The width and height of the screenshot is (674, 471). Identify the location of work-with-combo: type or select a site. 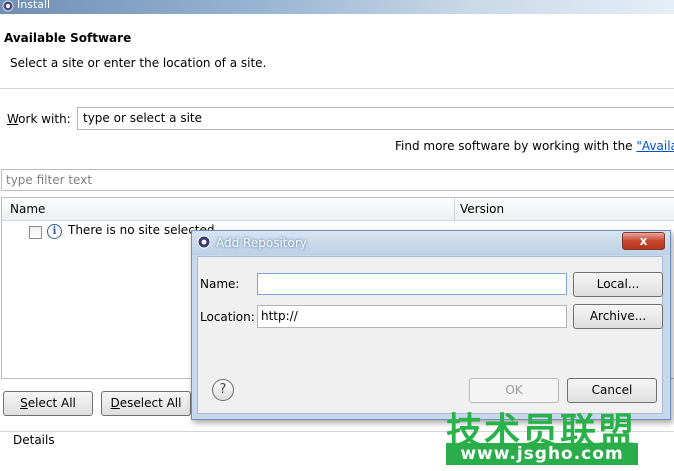
(375, 118).